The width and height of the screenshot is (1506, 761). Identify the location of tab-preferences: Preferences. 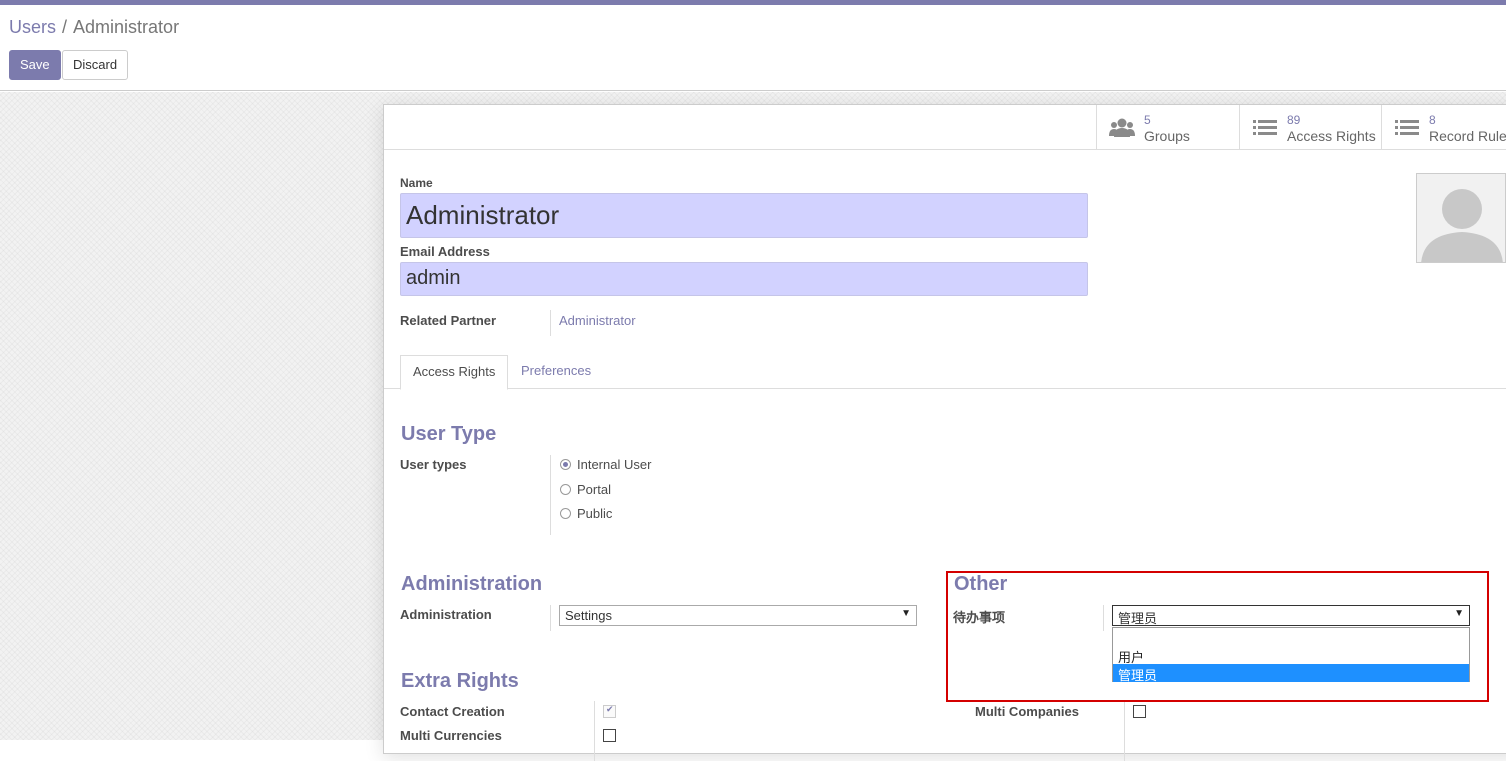
(556, 372).